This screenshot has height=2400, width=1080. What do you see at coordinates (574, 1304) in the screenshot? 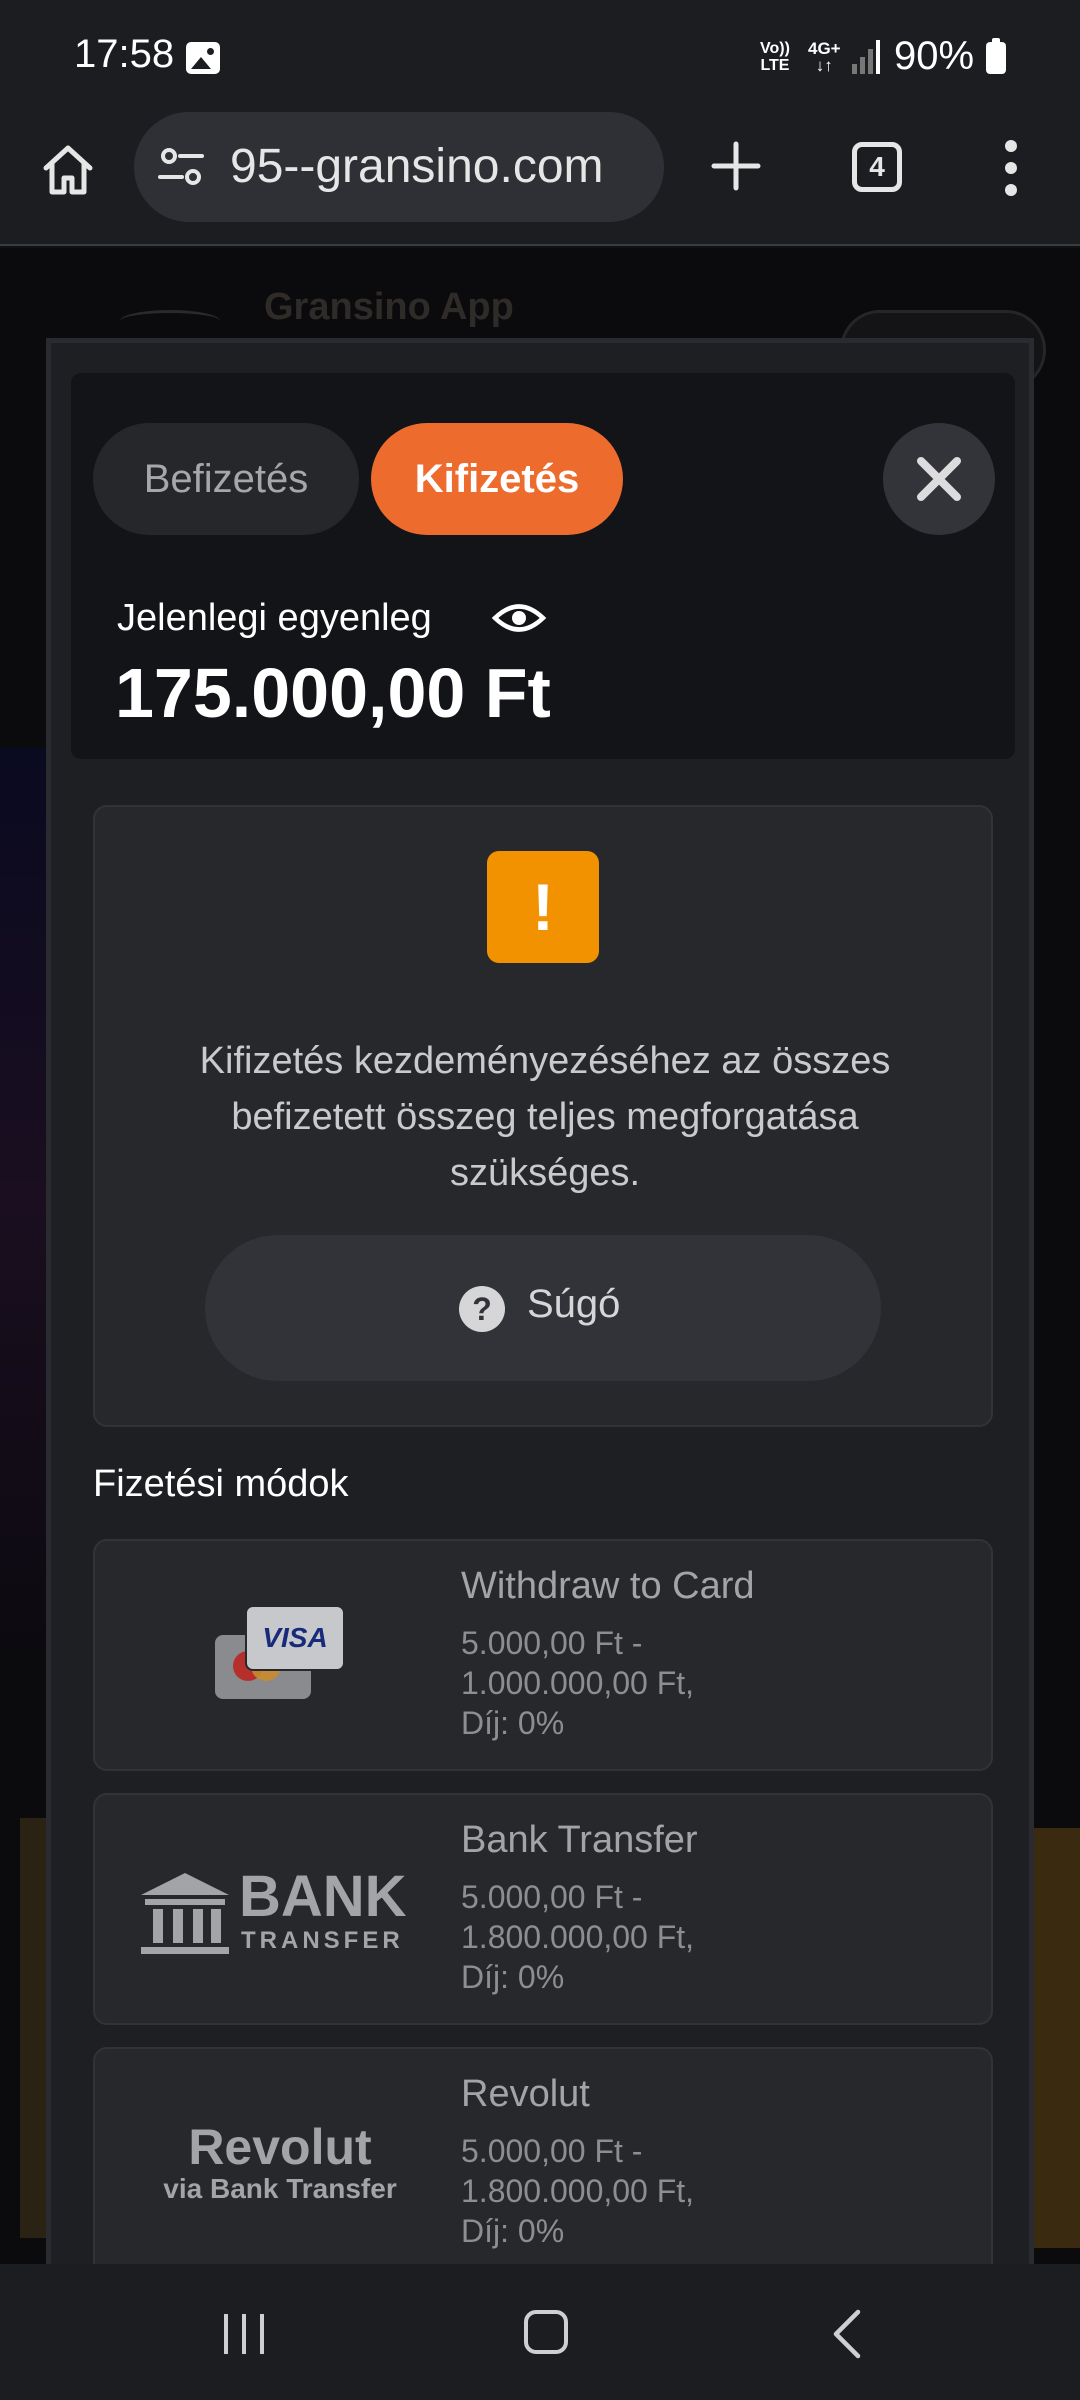
I see `help-label: Súgó` at bounding box center [574, 1304].